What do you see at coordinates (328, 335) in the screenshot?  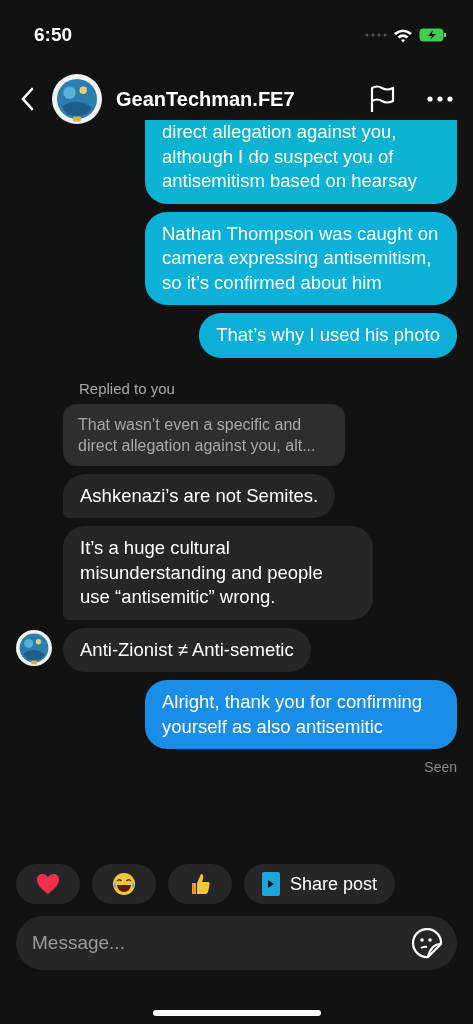 I see `sent-message: That’s why I used his photo` at bounding box center [328, 335].